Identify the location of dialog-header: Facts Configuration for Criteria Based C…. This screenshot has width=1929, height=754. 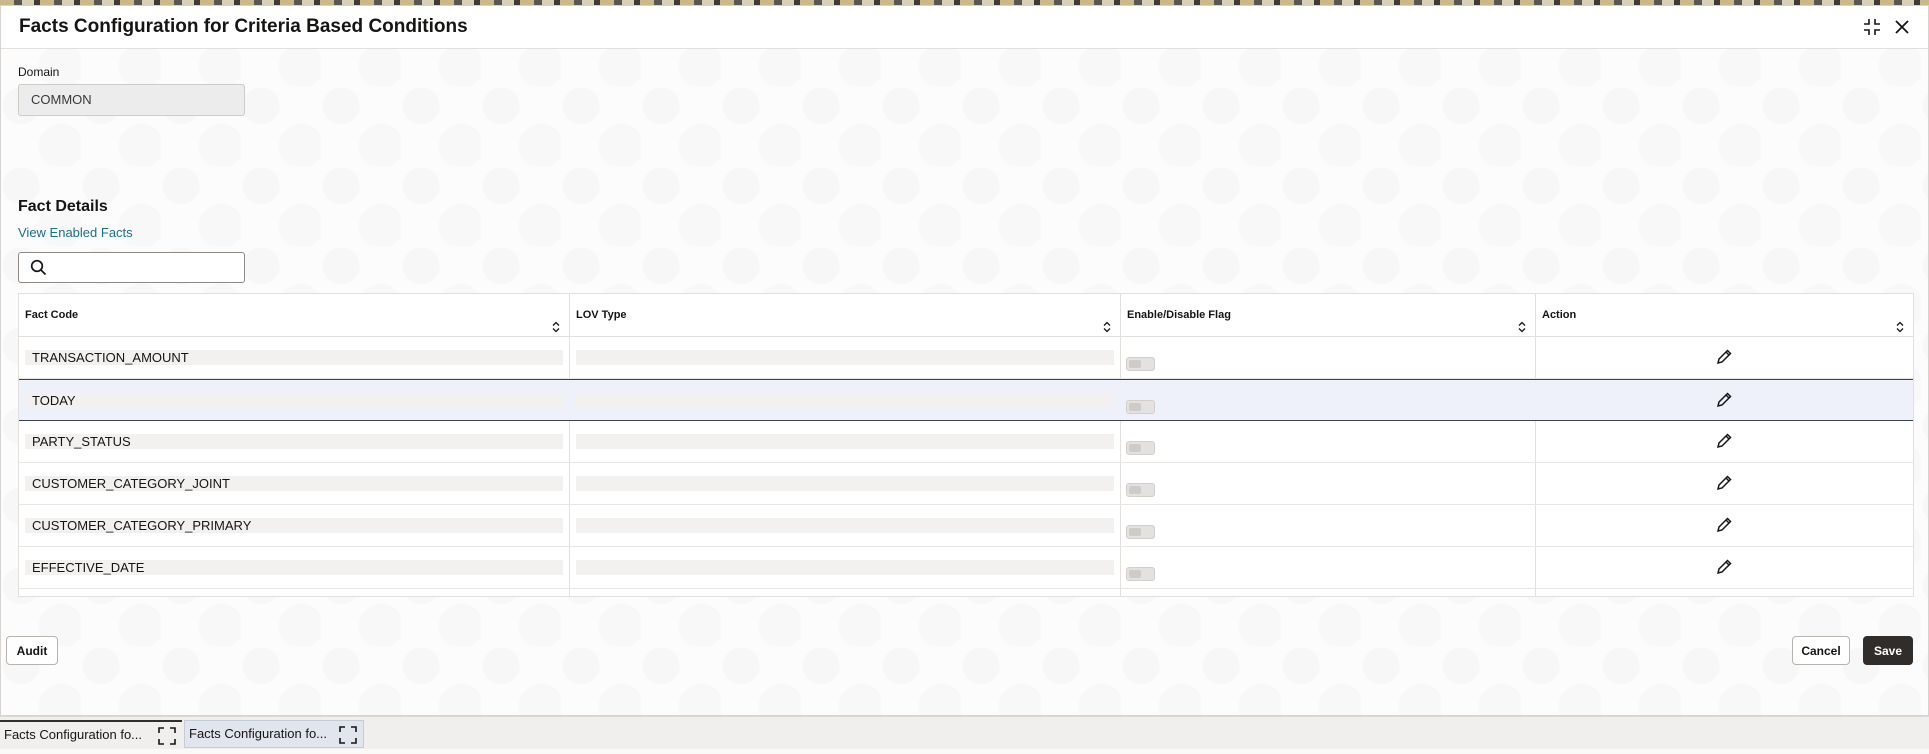
(964, 27).